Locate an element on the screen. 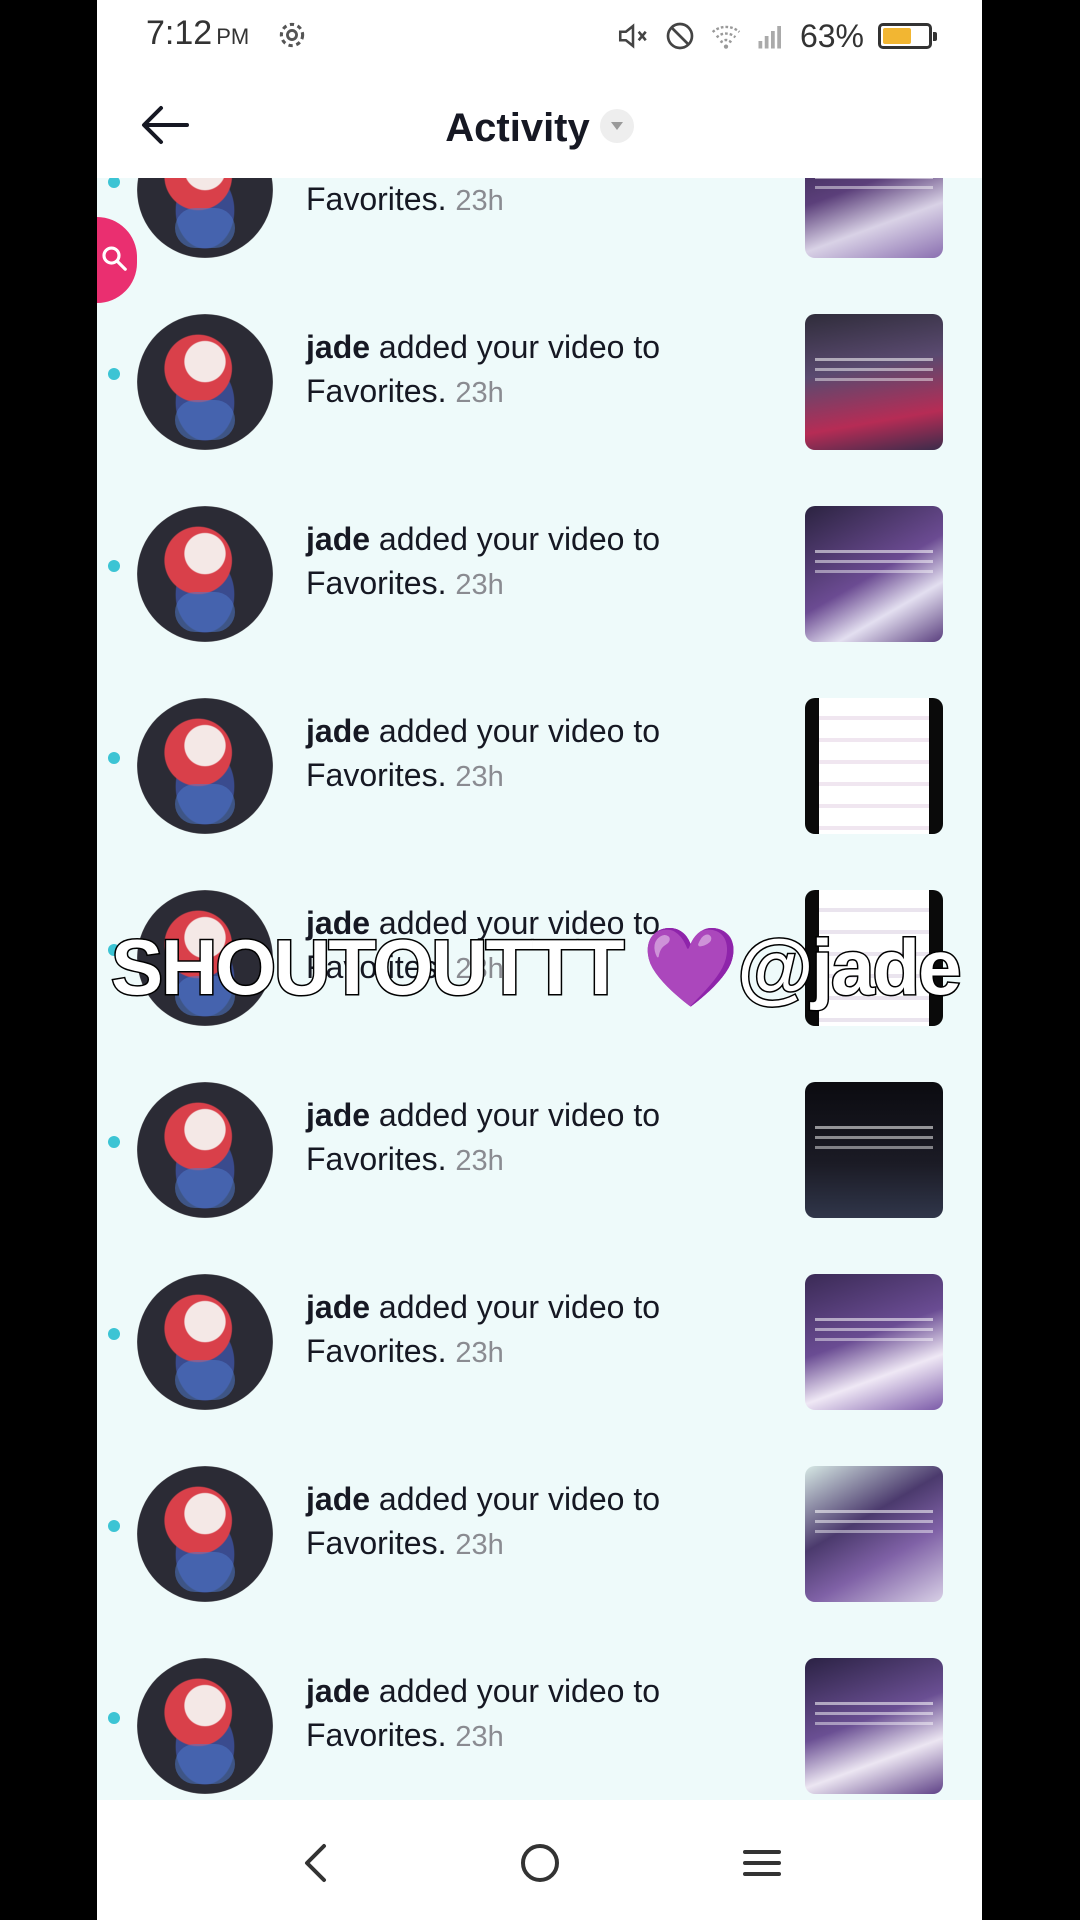 The width and height of the screenshot is (1080, 1920). system-nav-bar is located at coordinates (539, 1860).